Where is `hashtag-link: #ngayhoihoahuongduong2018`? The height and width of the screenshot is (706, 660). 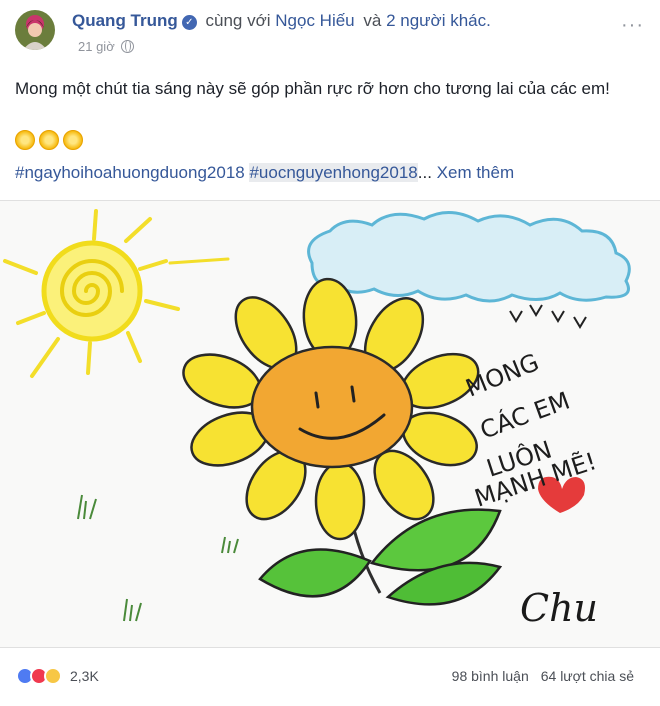
hashtag-link: #ngayhoihoahuongduong2018 is located at coordinates (130, 172).